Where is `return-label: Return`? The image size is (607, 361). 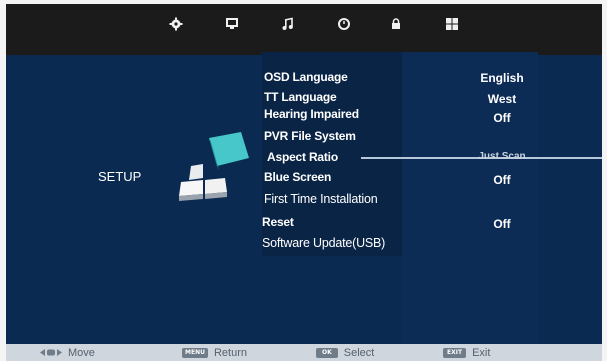
return-label: Return is located at coordinates (230, 352).